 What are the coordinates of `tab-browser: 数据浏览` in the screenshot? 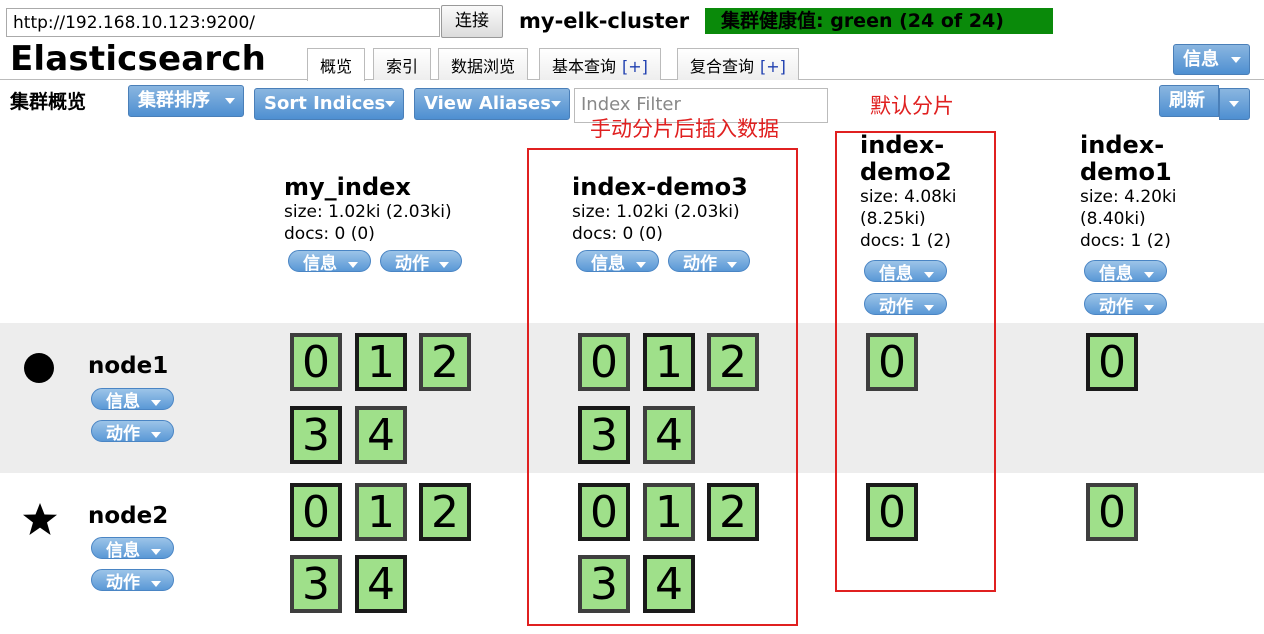 It's located at (483, 64).